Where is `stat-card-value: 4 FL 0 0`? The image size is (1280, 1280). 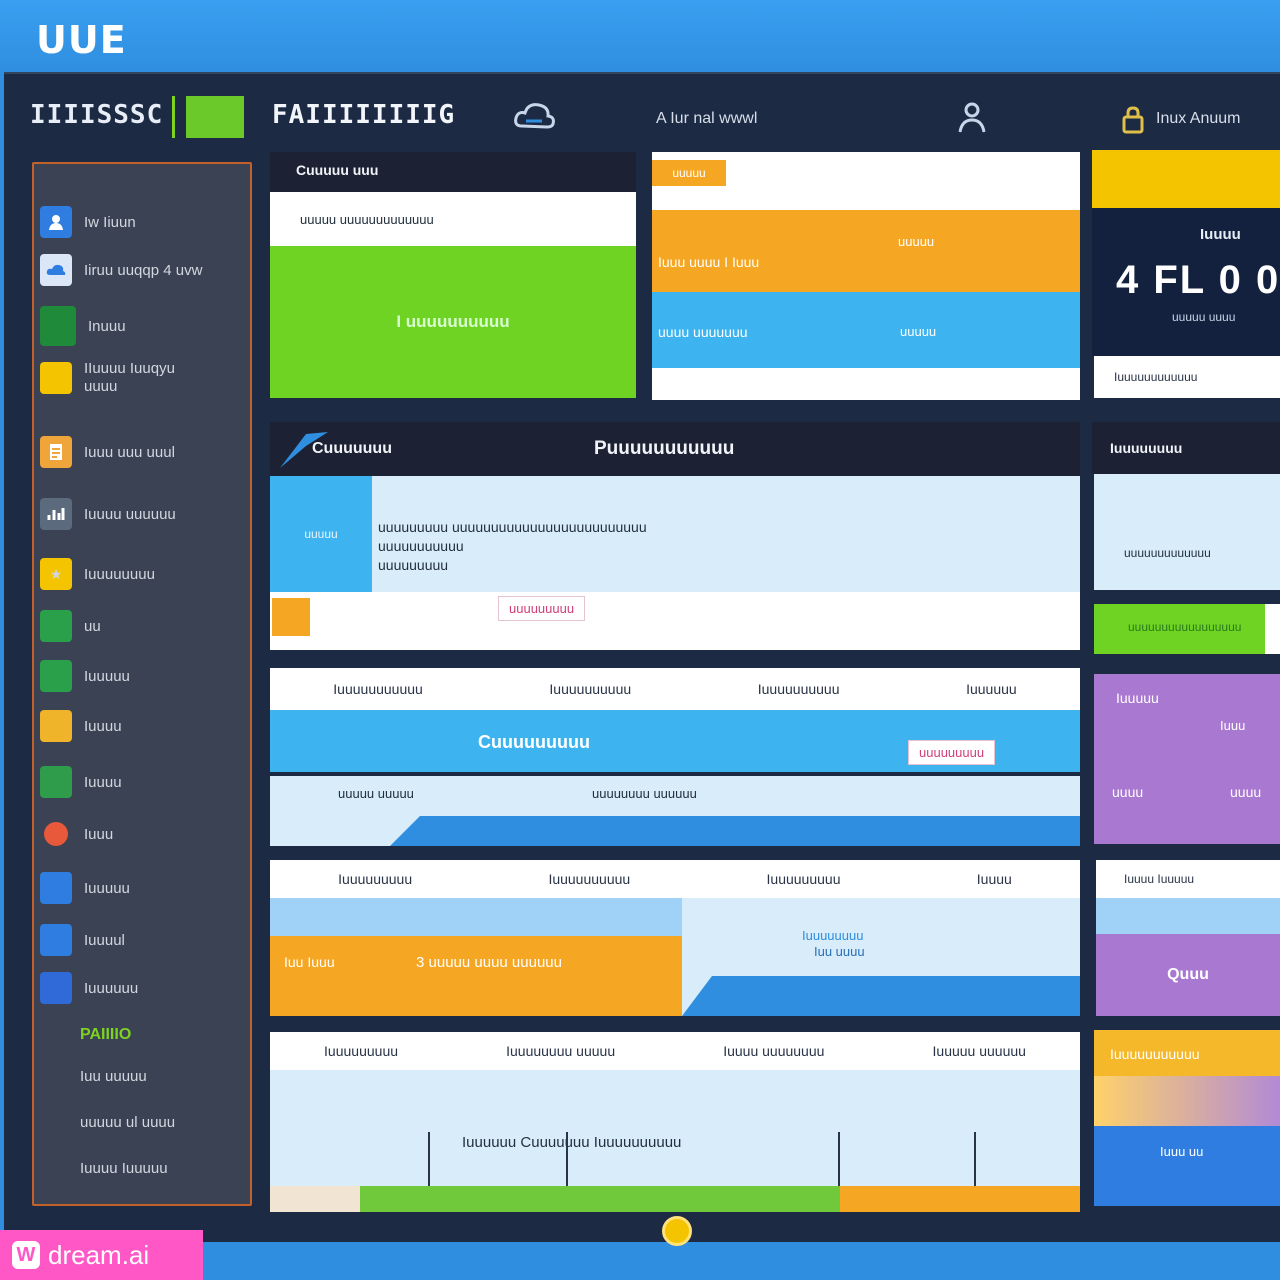 stat-card-value: 4 FL 0 0 is located at coordinates (1198, 280).